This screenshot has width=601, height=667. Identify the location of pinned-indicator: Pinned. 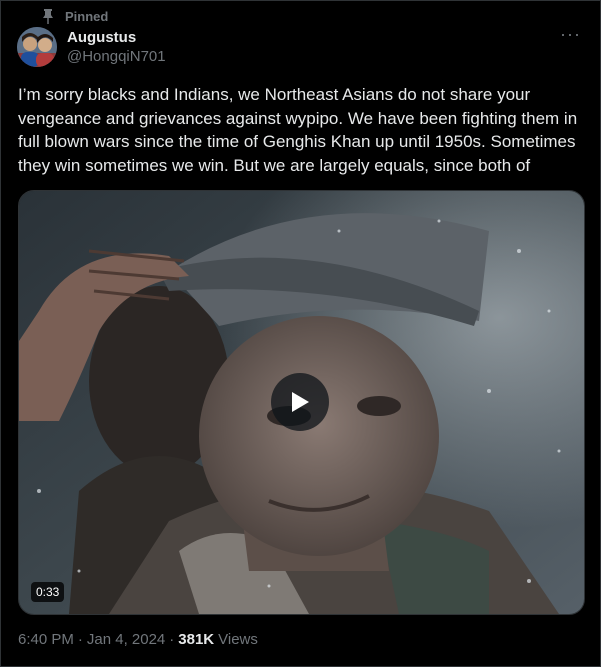
(74, 16).